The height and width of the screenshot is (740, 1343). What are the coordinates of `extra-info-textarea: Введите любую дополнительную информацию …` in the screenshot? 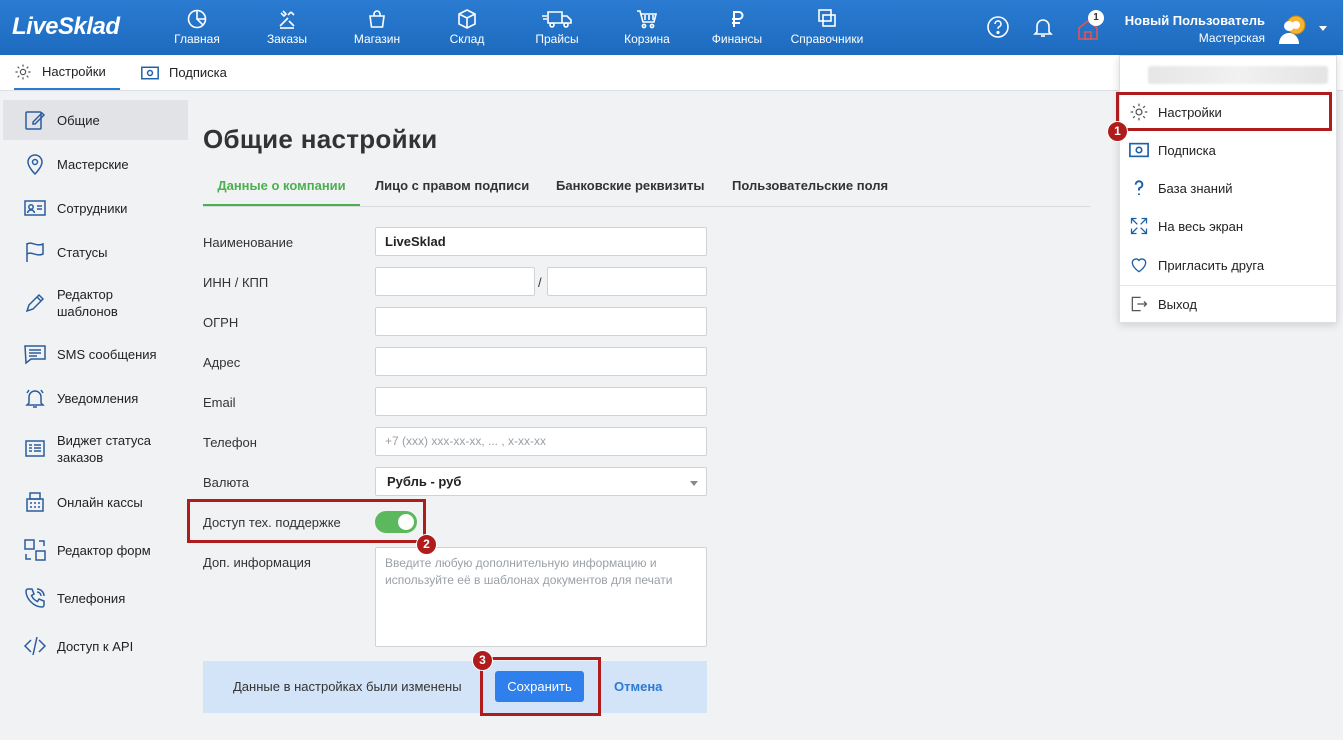 It's located at (541, 597).